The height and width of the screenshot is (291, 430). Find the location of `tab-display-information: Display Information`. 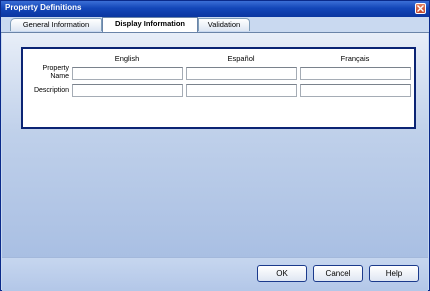

tab-display-information: Display Information is located at coordinates (150, 24).